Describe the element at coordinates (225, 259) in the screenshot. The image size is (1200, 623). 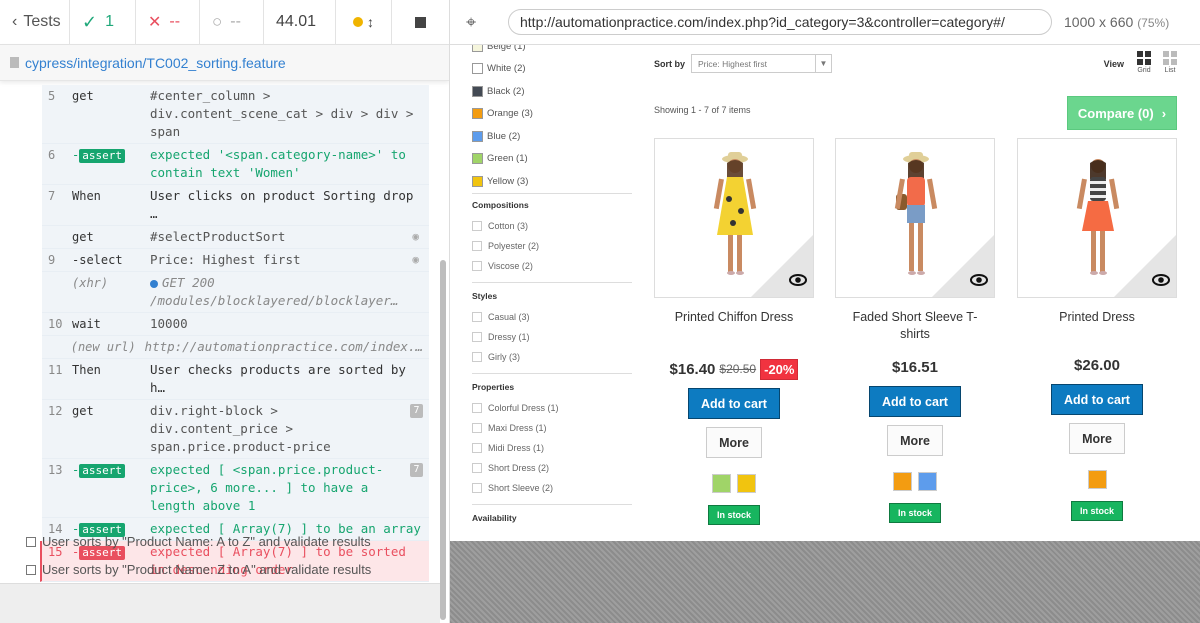
I see `command-text: Price: Highest first` at that location.